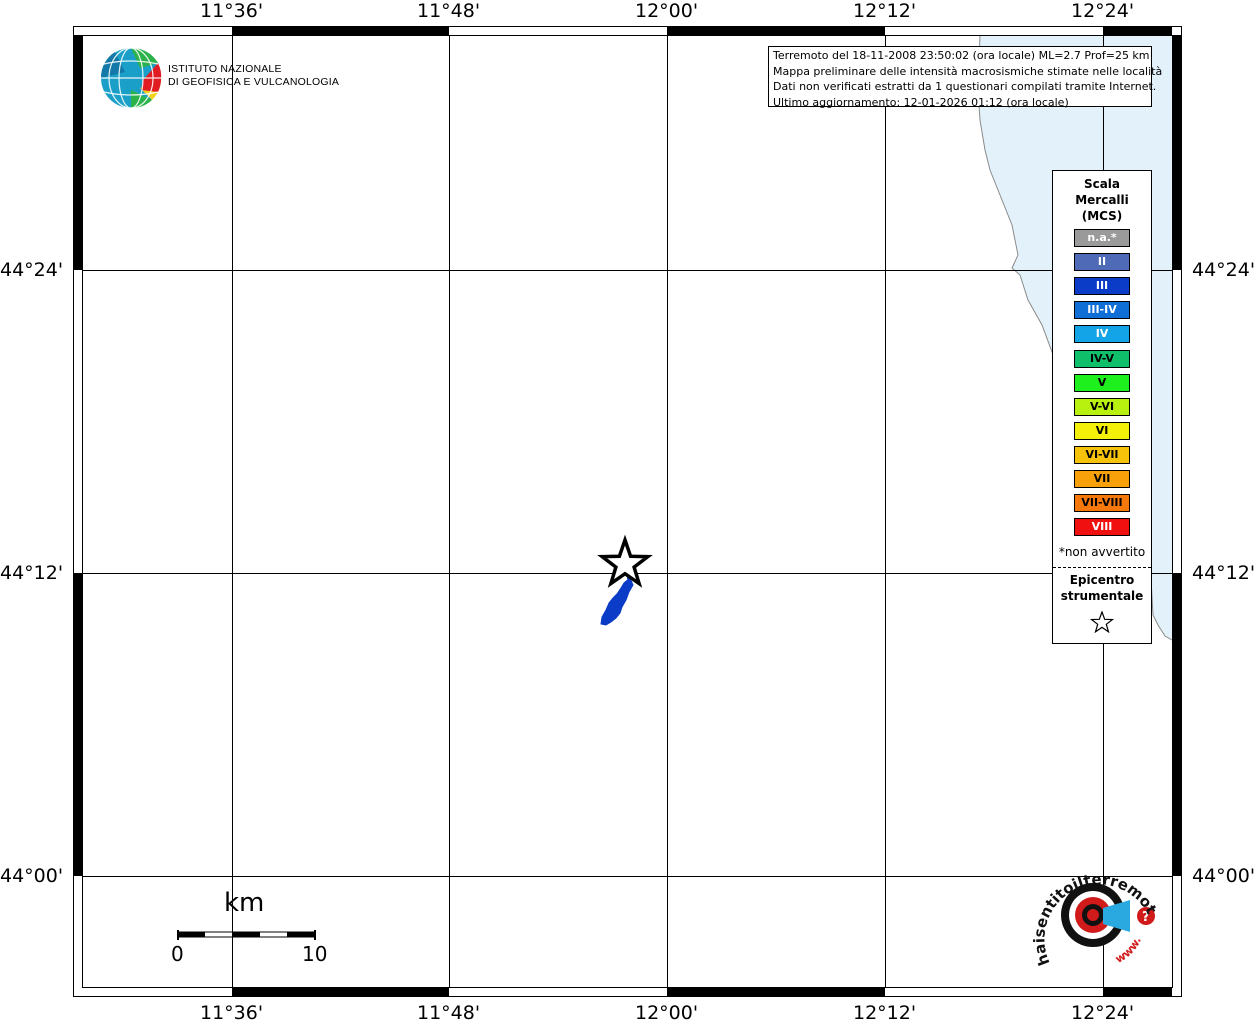  Describe the element at coordinates (1102, 588) in the screenshot. I see `legend-epicenter-label: Epicentro strumentale` at that location.